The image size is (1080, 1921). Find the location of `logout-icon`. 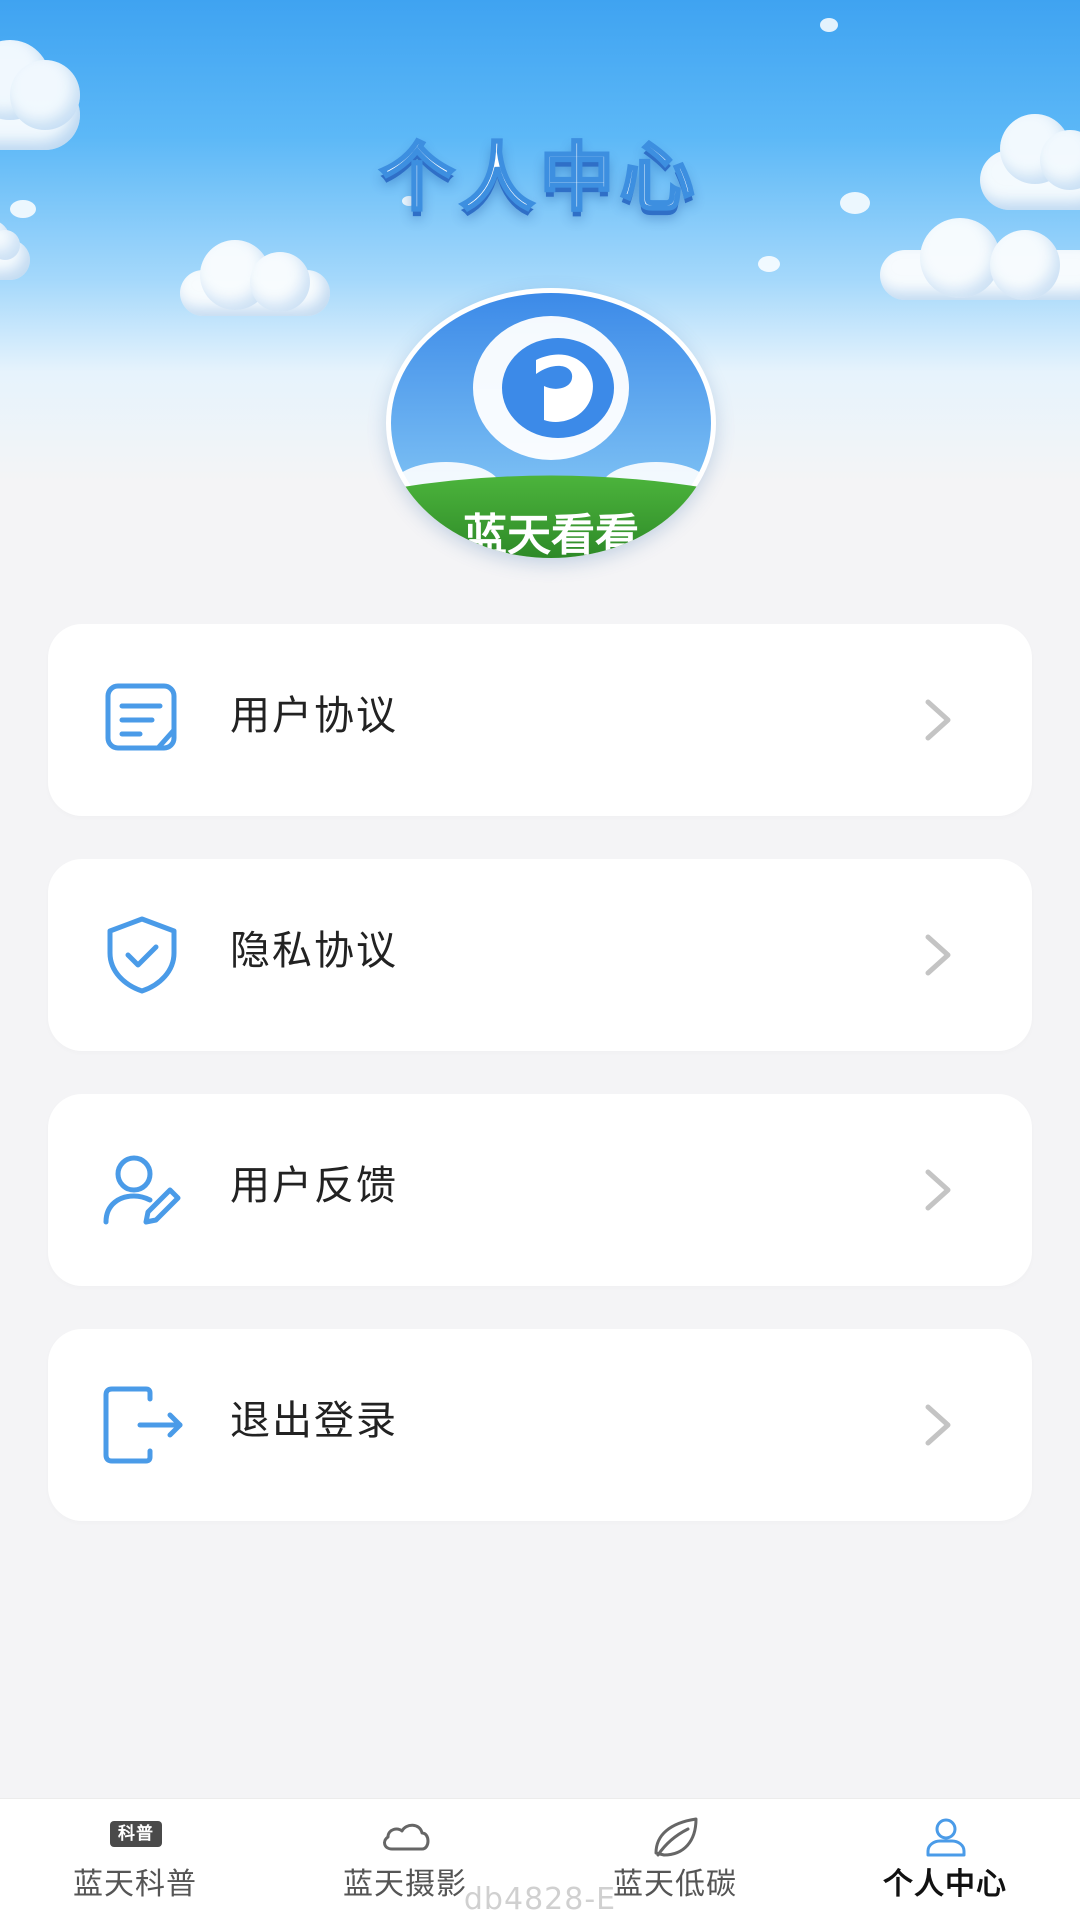

logout-icon is located at coordinates (143, 1425).